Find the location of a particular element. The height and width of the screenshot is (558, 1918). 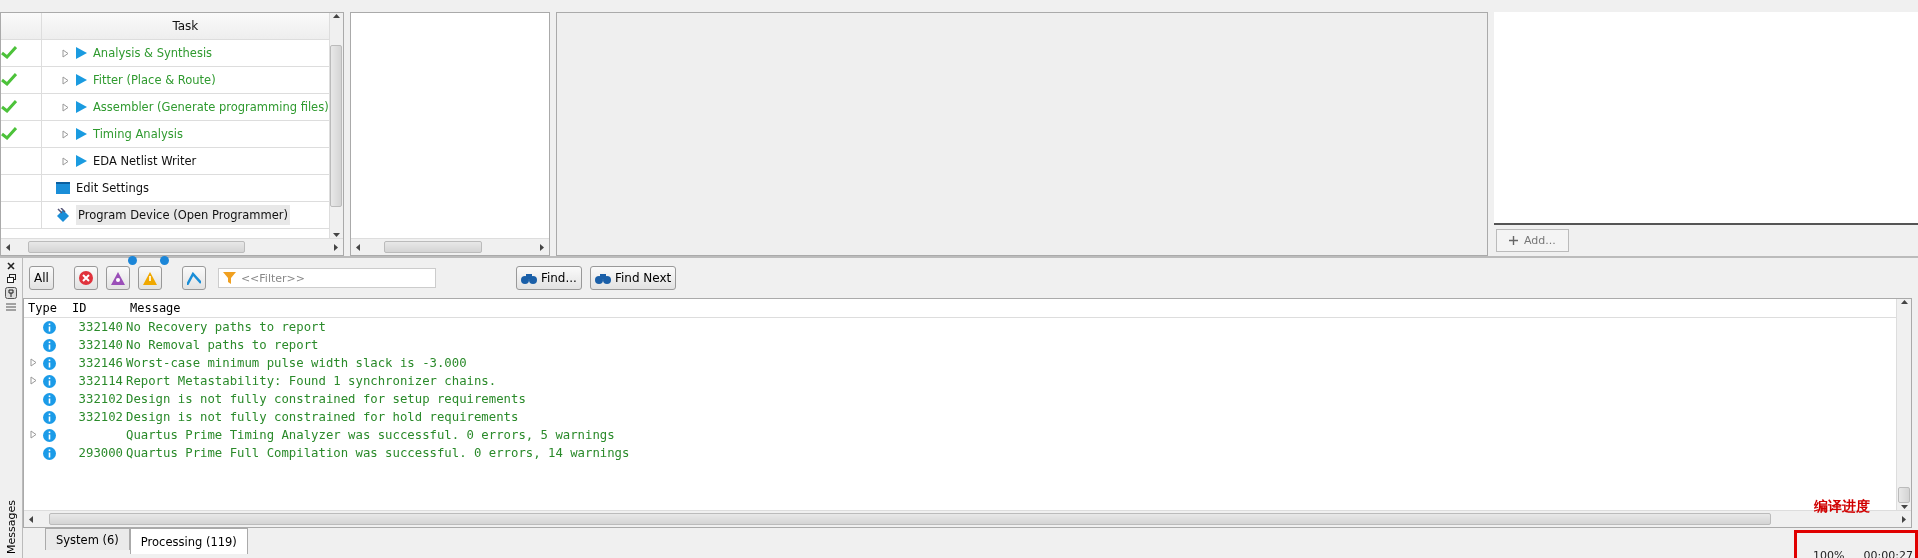

critical-warning-filter-button is located at coordinates (117, 278).